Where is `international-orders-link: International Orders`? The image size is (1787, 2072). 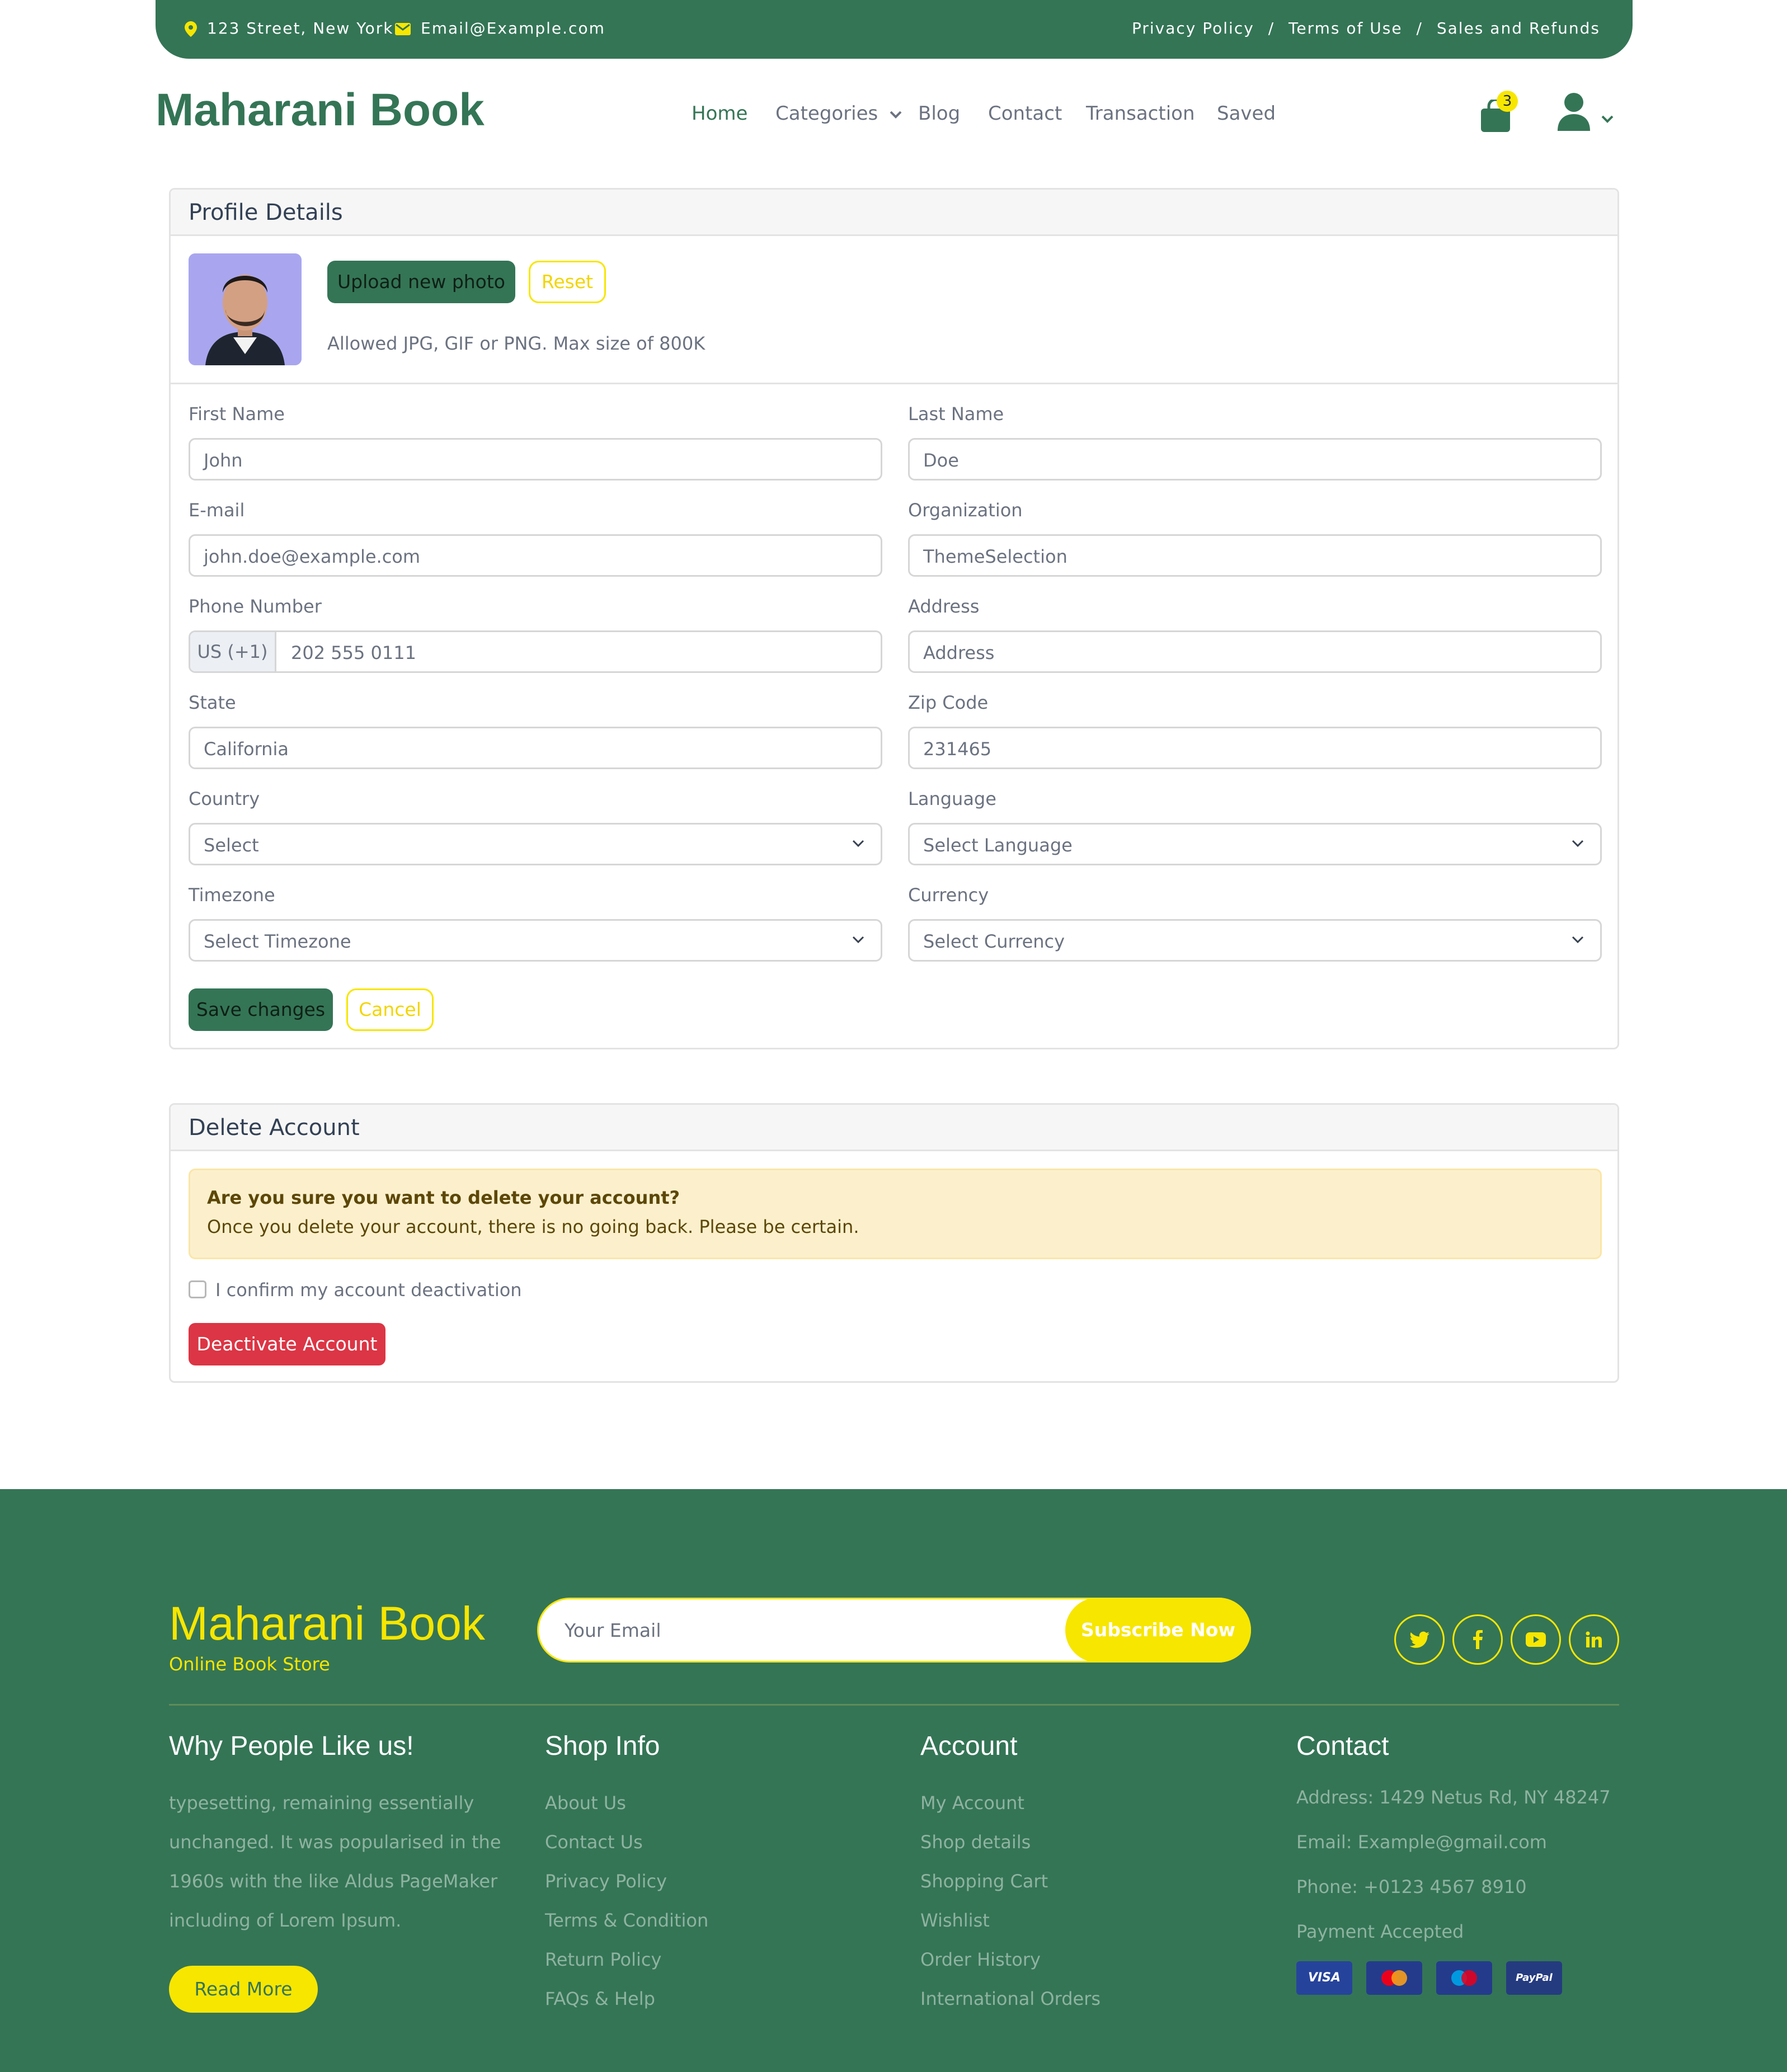
international-orders-link: International Orders is located at coordinates (1010, 1998).